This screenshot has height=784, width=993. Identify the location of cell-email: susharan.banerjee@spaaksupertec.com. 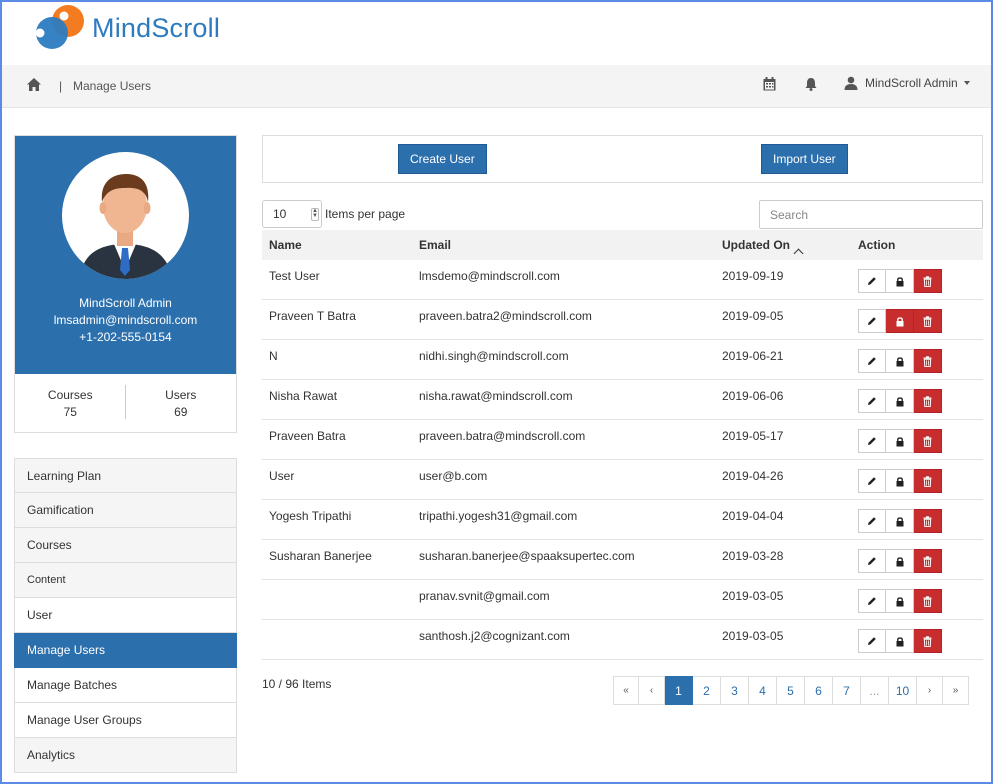
(527, 556).